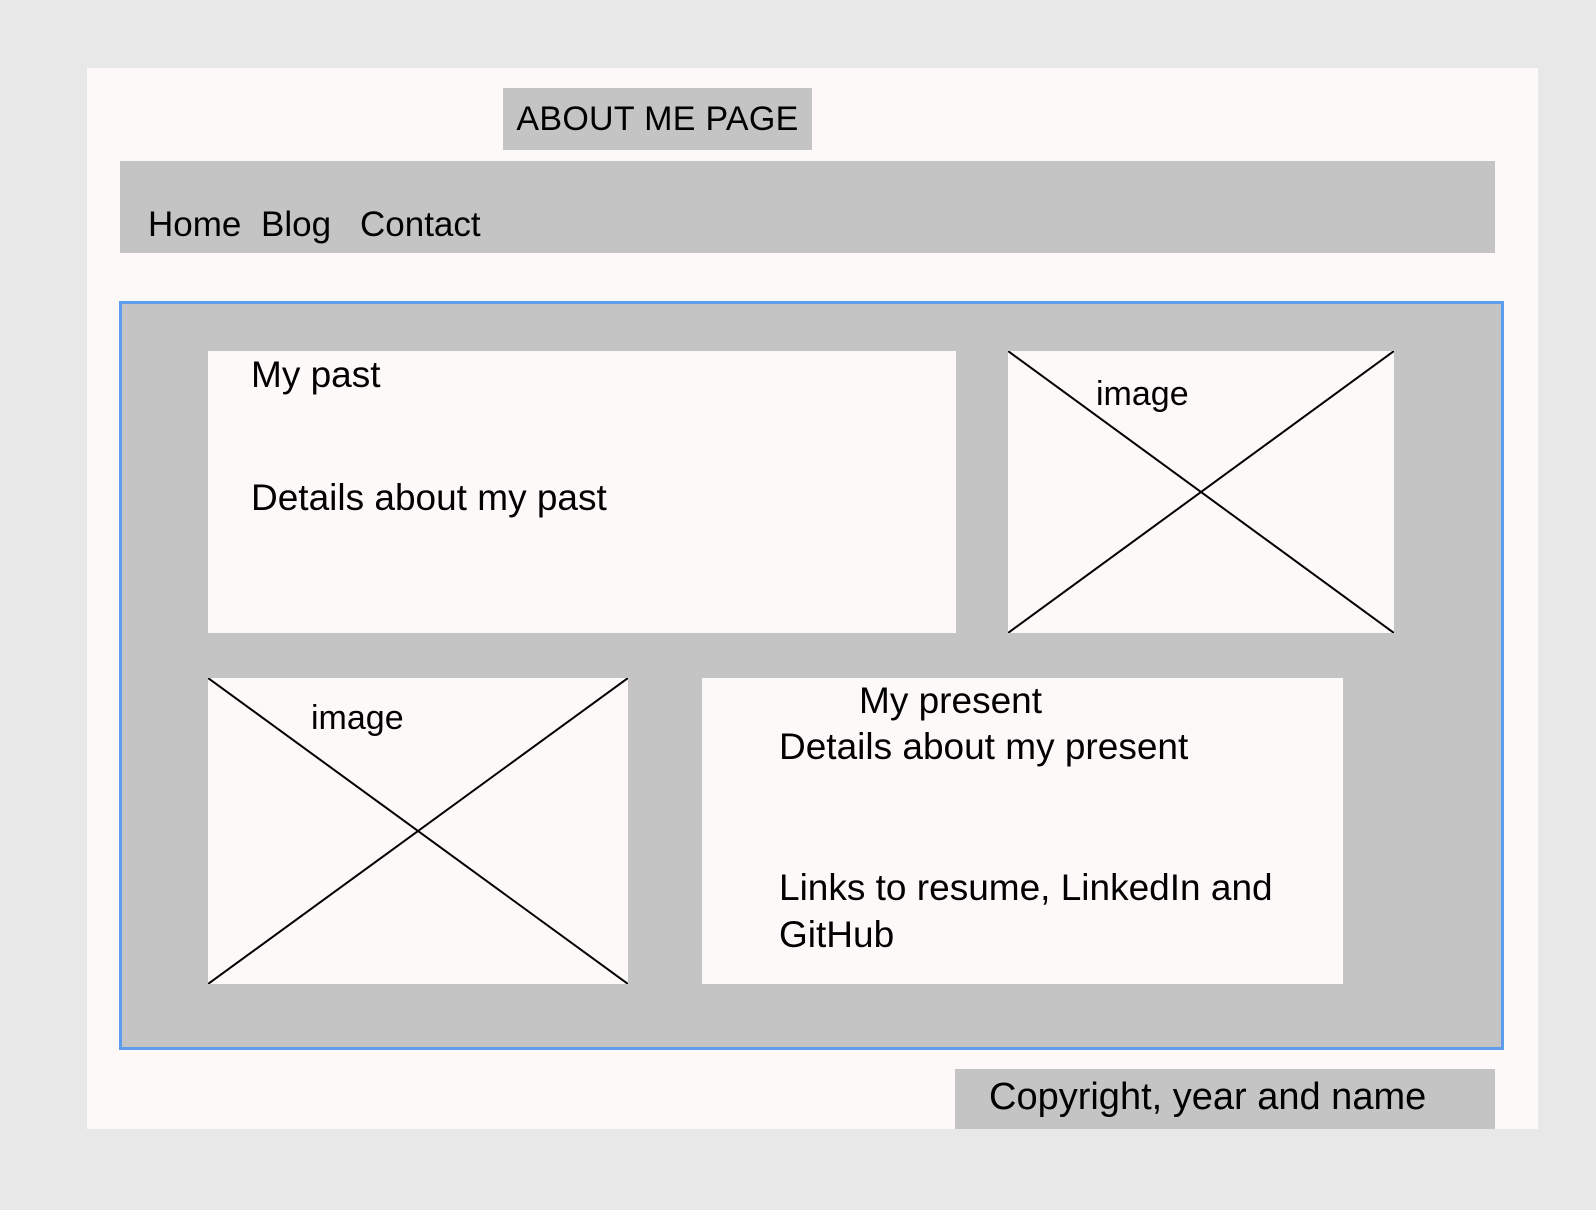  What do you see at coordinates (984, 746) in the screenshot?
I see `present-details: Details about my present` at bounding box center [984, 746].